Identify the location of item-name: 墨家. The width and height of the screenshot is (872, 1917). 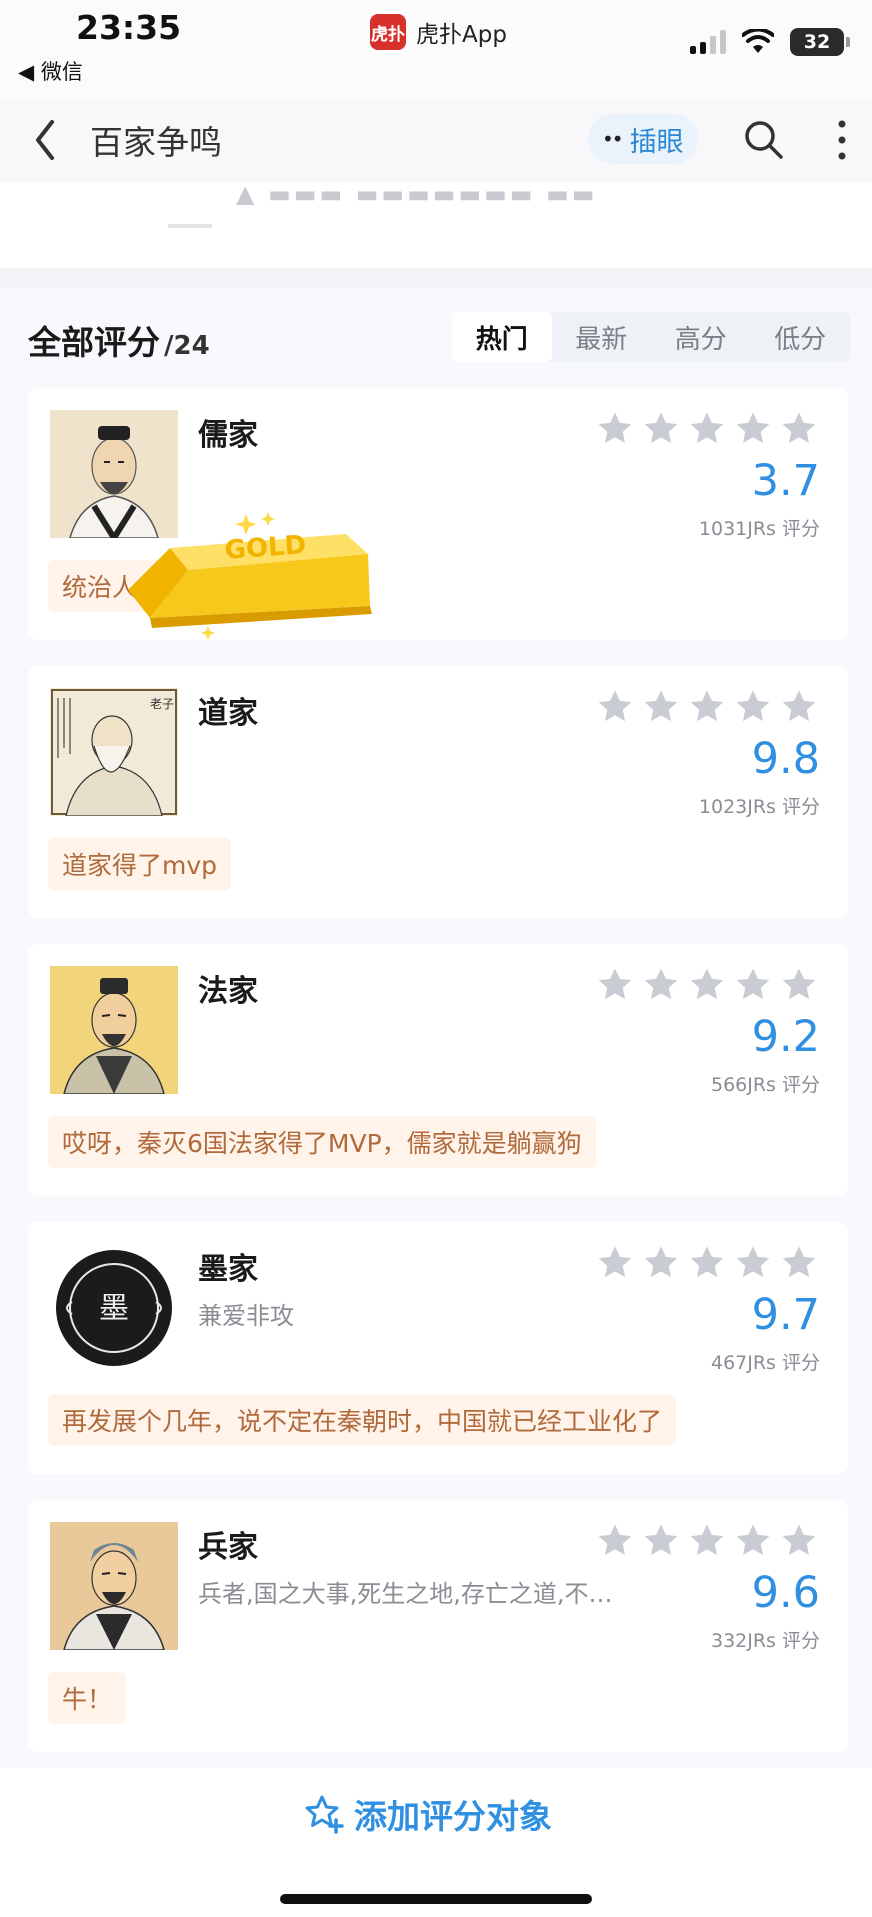
(228, 1269).